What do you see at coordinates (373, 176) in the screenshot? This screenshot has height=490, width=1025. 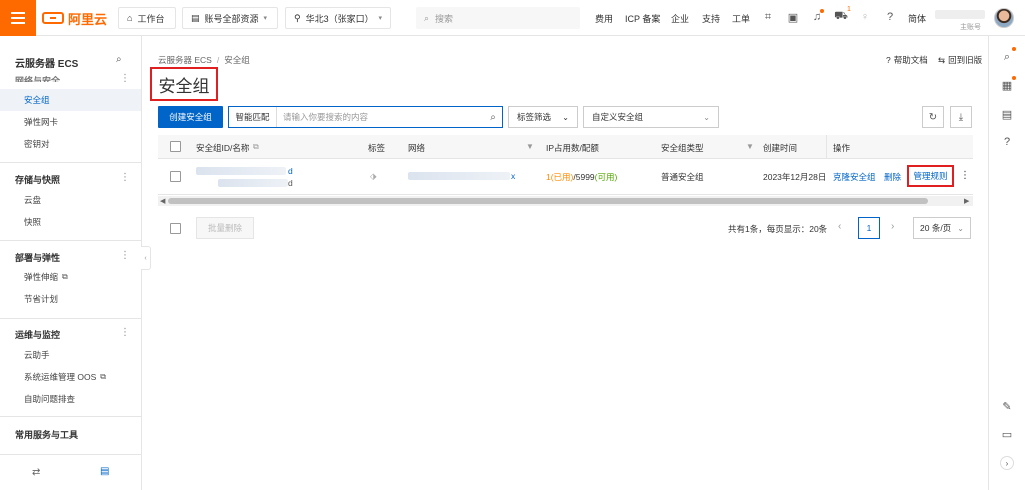 I see `tag-icon: ⬗` at bounding box center [373, 176].